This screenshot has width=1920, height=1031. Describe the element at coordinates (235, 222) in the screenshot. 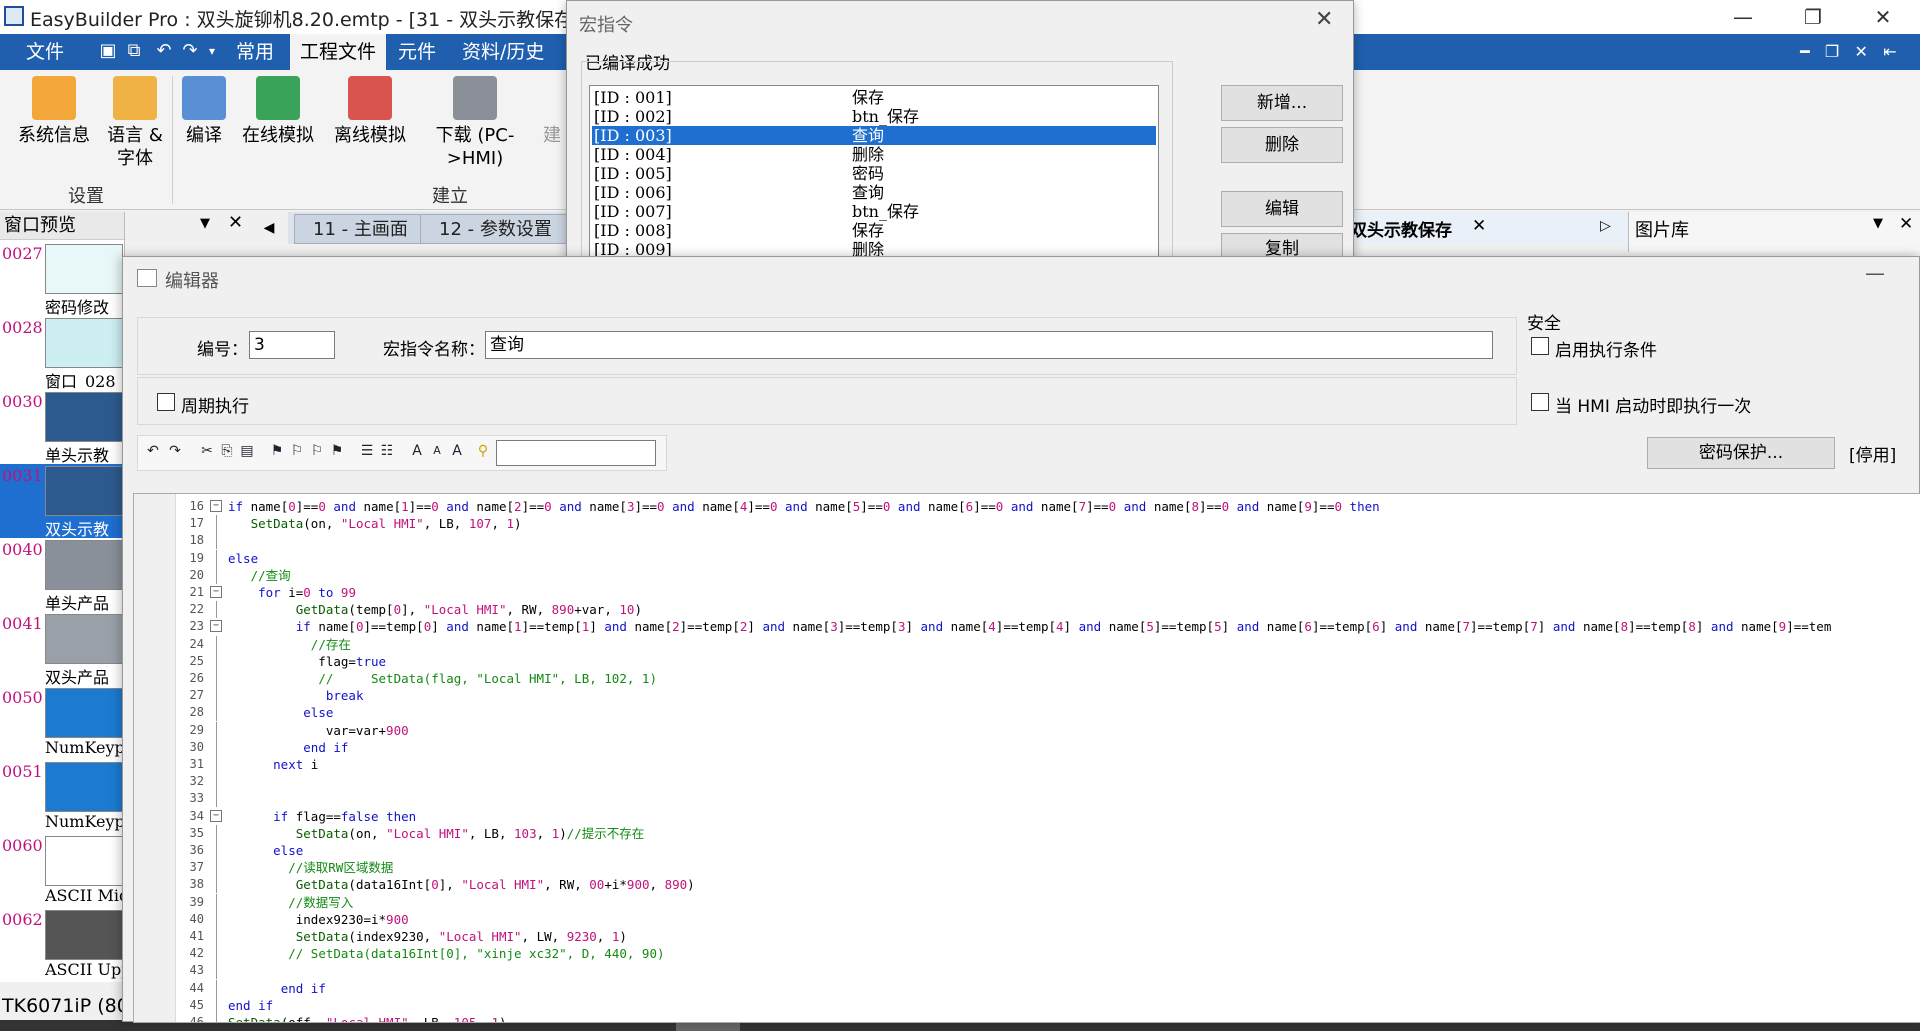

I see `preview-panel-close-icon: ✕` at that location.